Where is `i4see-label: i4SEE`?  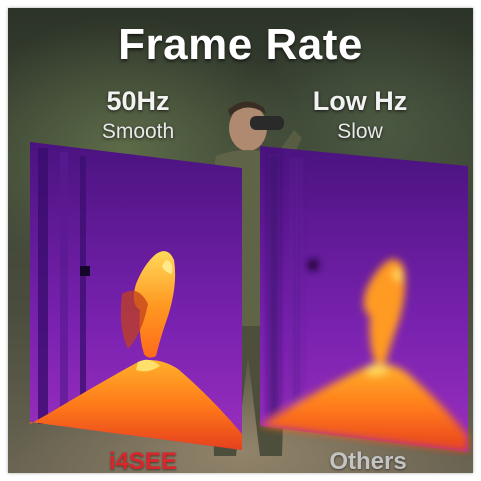 i4see-label: i4SEE is located at coordinates (143, 460).